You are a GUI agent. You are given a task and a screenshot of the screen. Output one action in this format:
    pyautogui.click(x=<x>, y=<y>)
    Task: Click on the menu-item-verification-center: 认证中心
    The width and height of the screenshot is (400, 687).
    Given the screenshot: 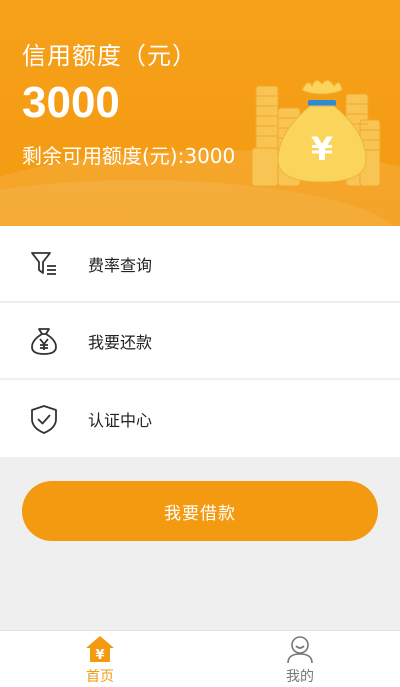 What is the action you would take?
    pyautogui.click(x=200, y=418)
    